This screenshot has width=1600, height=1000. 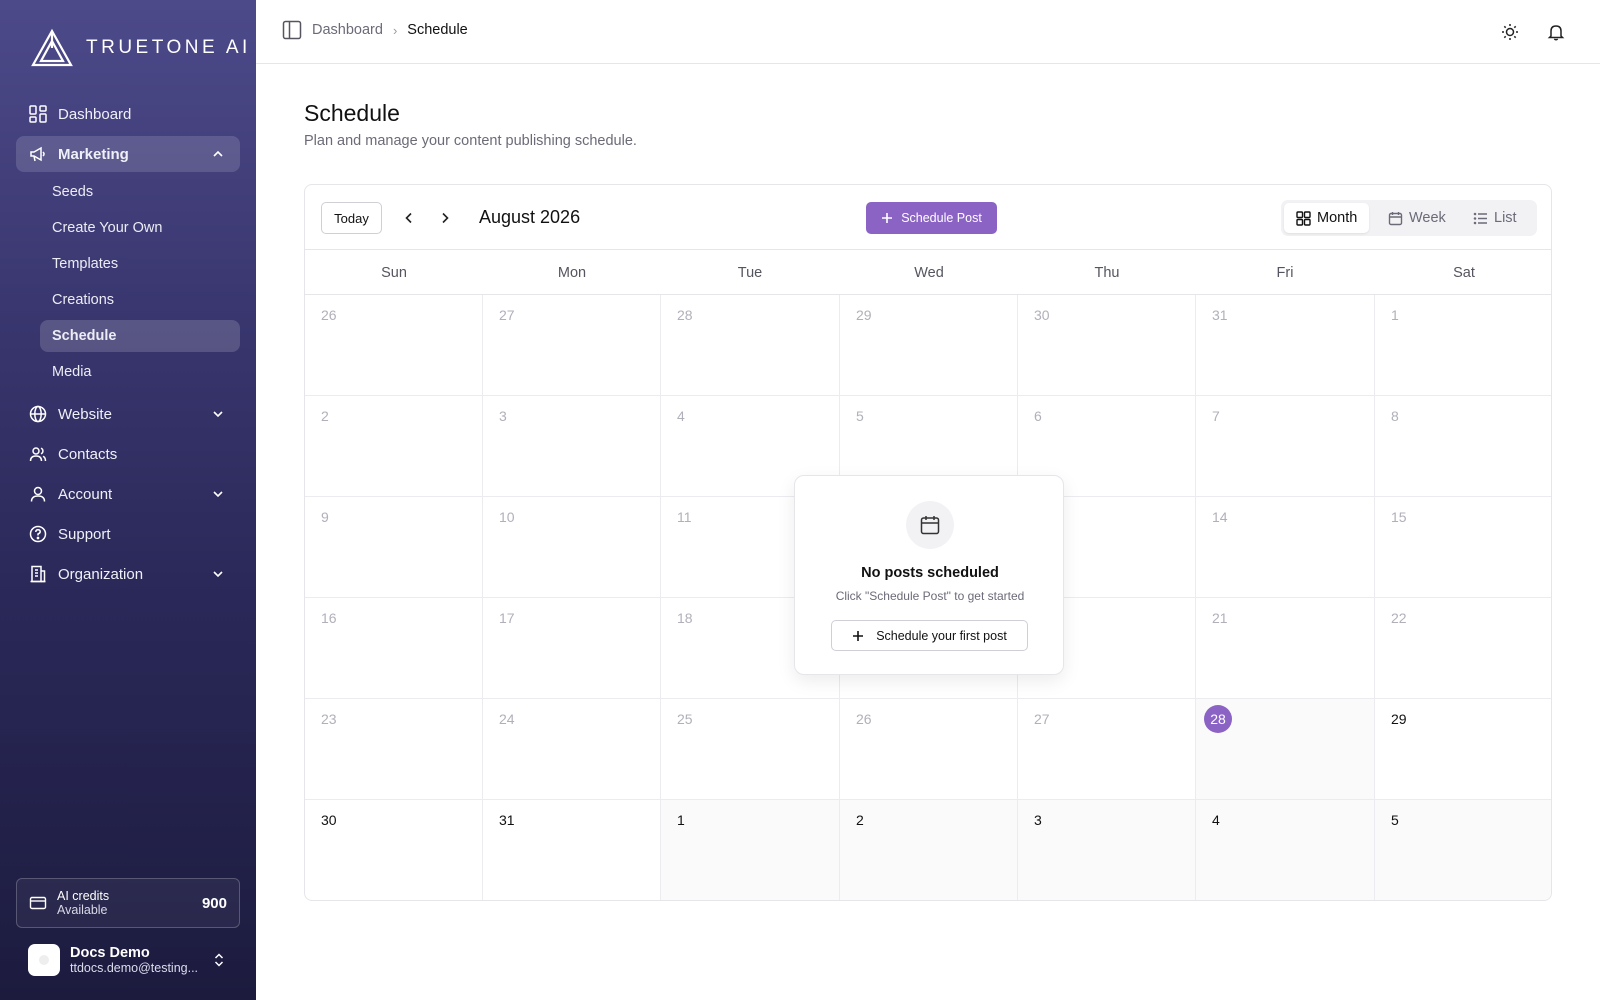 What do you see at coordinates (347, 30) in the screenshot?
I see `breadcrumb-dashboard: Dashboard` at bounding box center [347, 30].